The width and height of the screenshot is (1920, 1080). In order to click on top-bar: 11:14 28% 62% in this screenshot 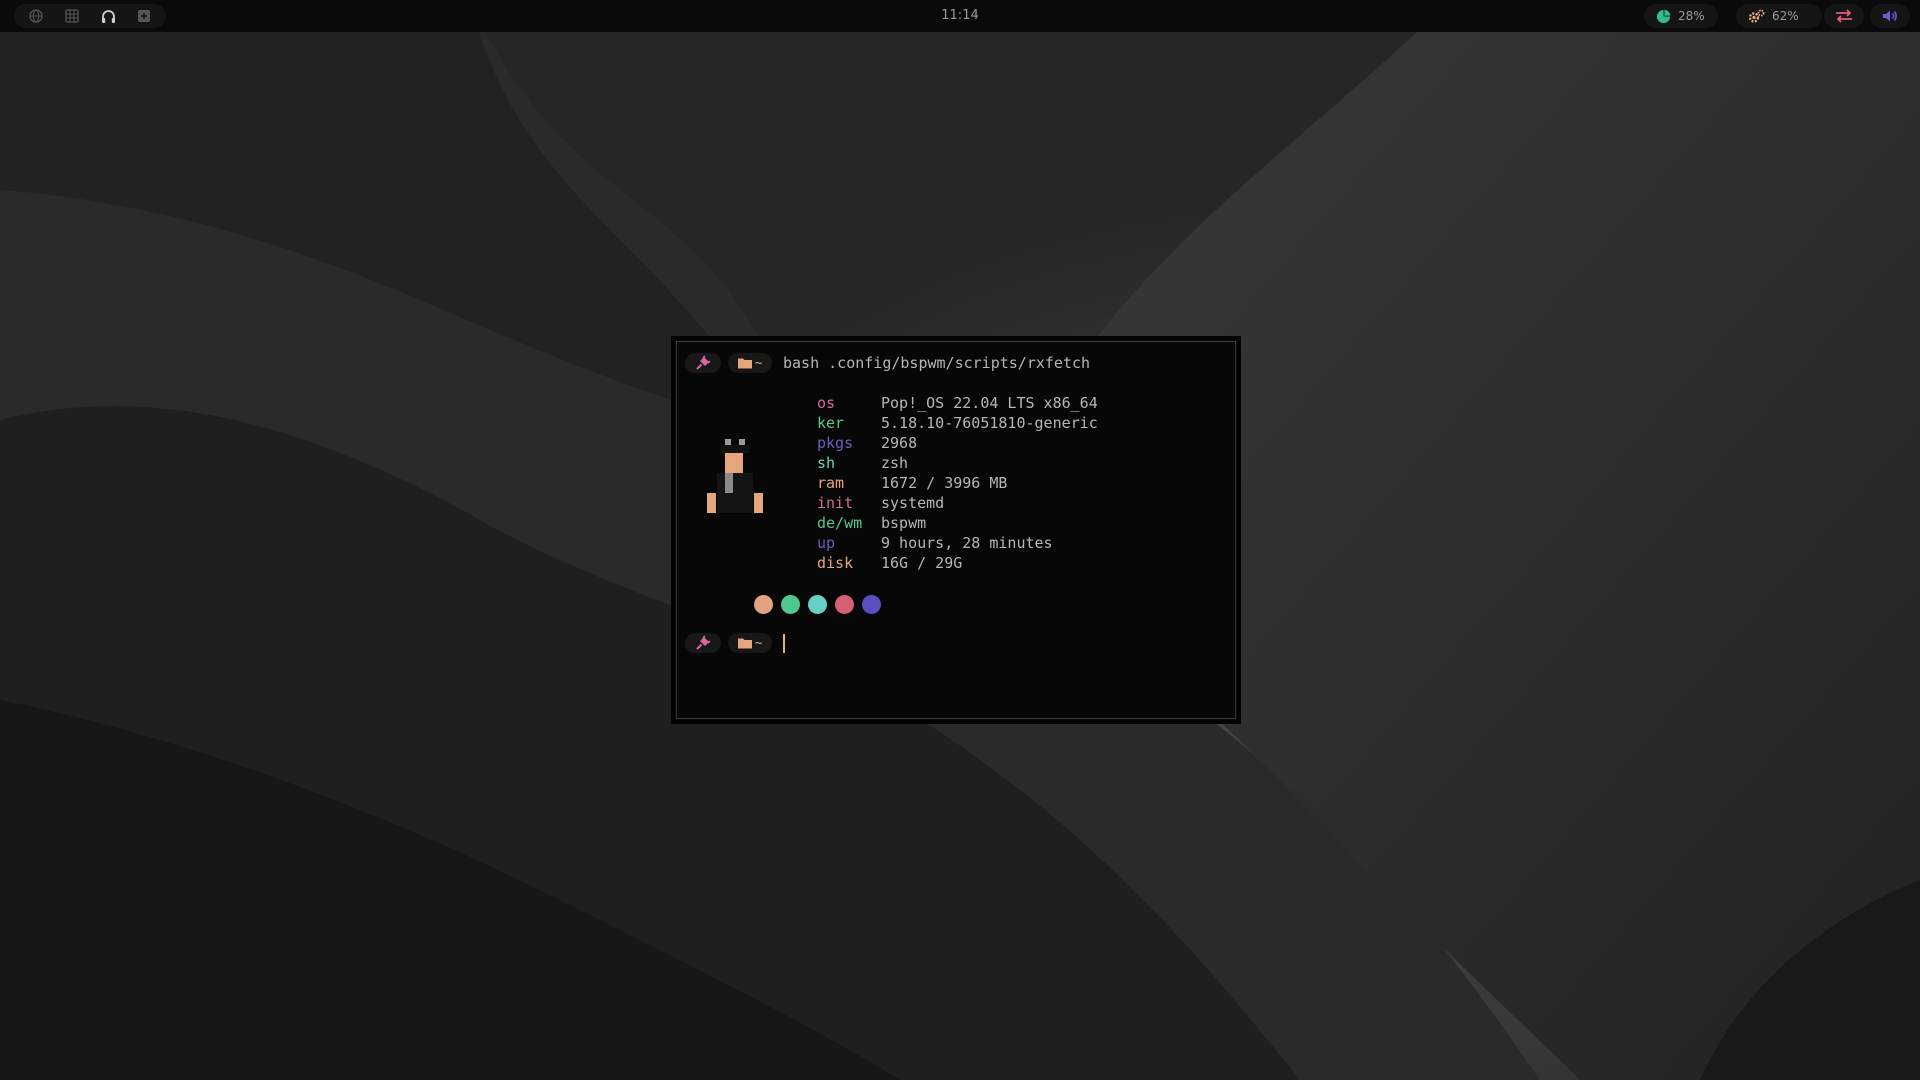, I will do `click(960, 16)`.